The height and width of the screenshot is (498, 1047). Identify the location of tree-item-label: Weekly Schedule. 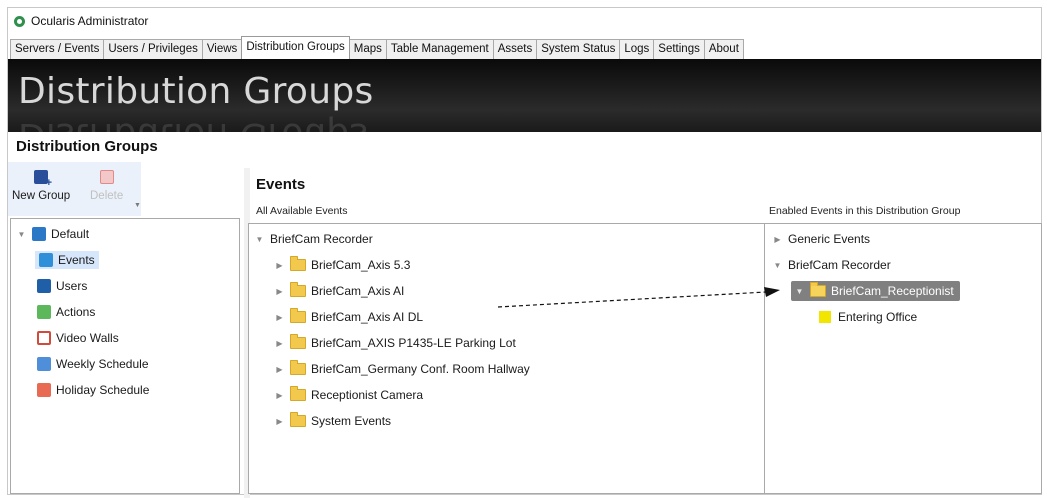
(102, 364).